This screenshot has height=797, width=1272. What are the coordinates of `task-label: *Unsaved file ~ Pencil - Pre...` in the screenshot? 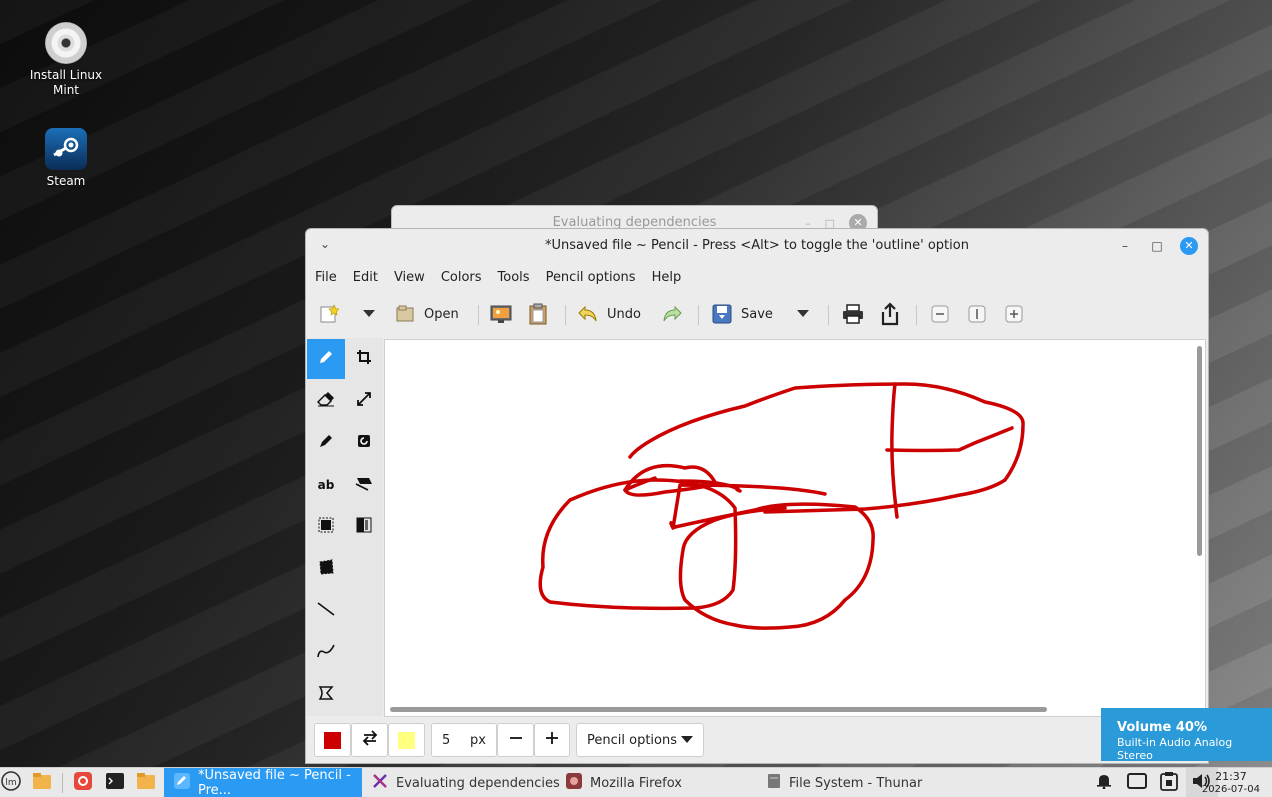 It's located at (274, 782).